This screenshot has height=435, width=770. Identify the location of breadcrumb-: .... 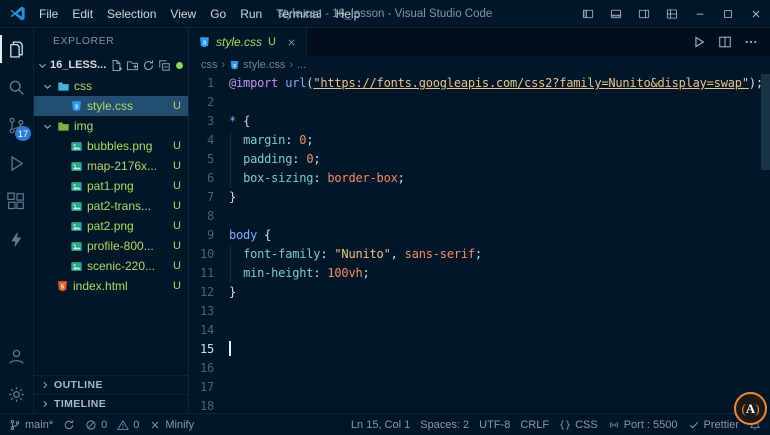
(301, 65).